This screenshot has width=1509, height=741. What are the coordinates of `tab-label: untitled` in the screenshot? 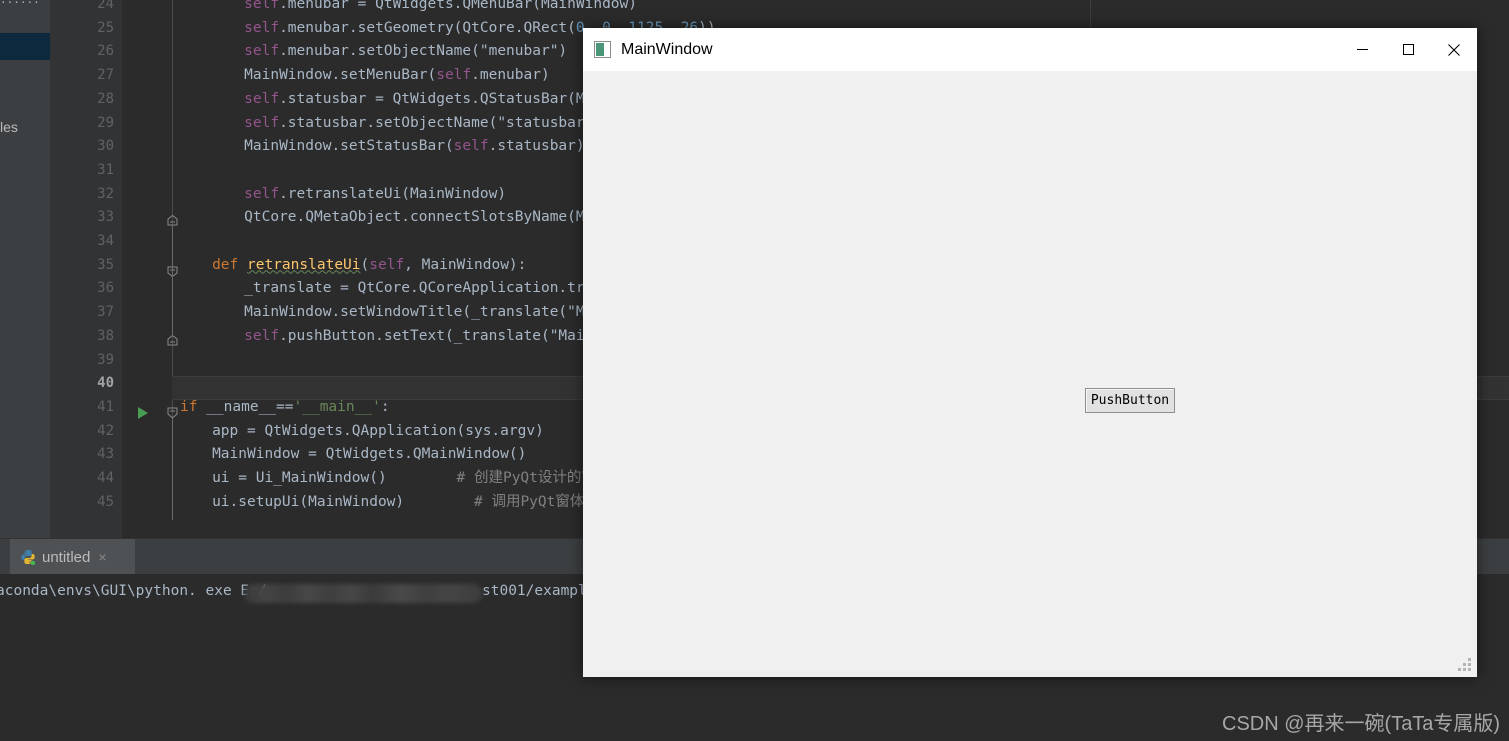 It's located at (66, 557).